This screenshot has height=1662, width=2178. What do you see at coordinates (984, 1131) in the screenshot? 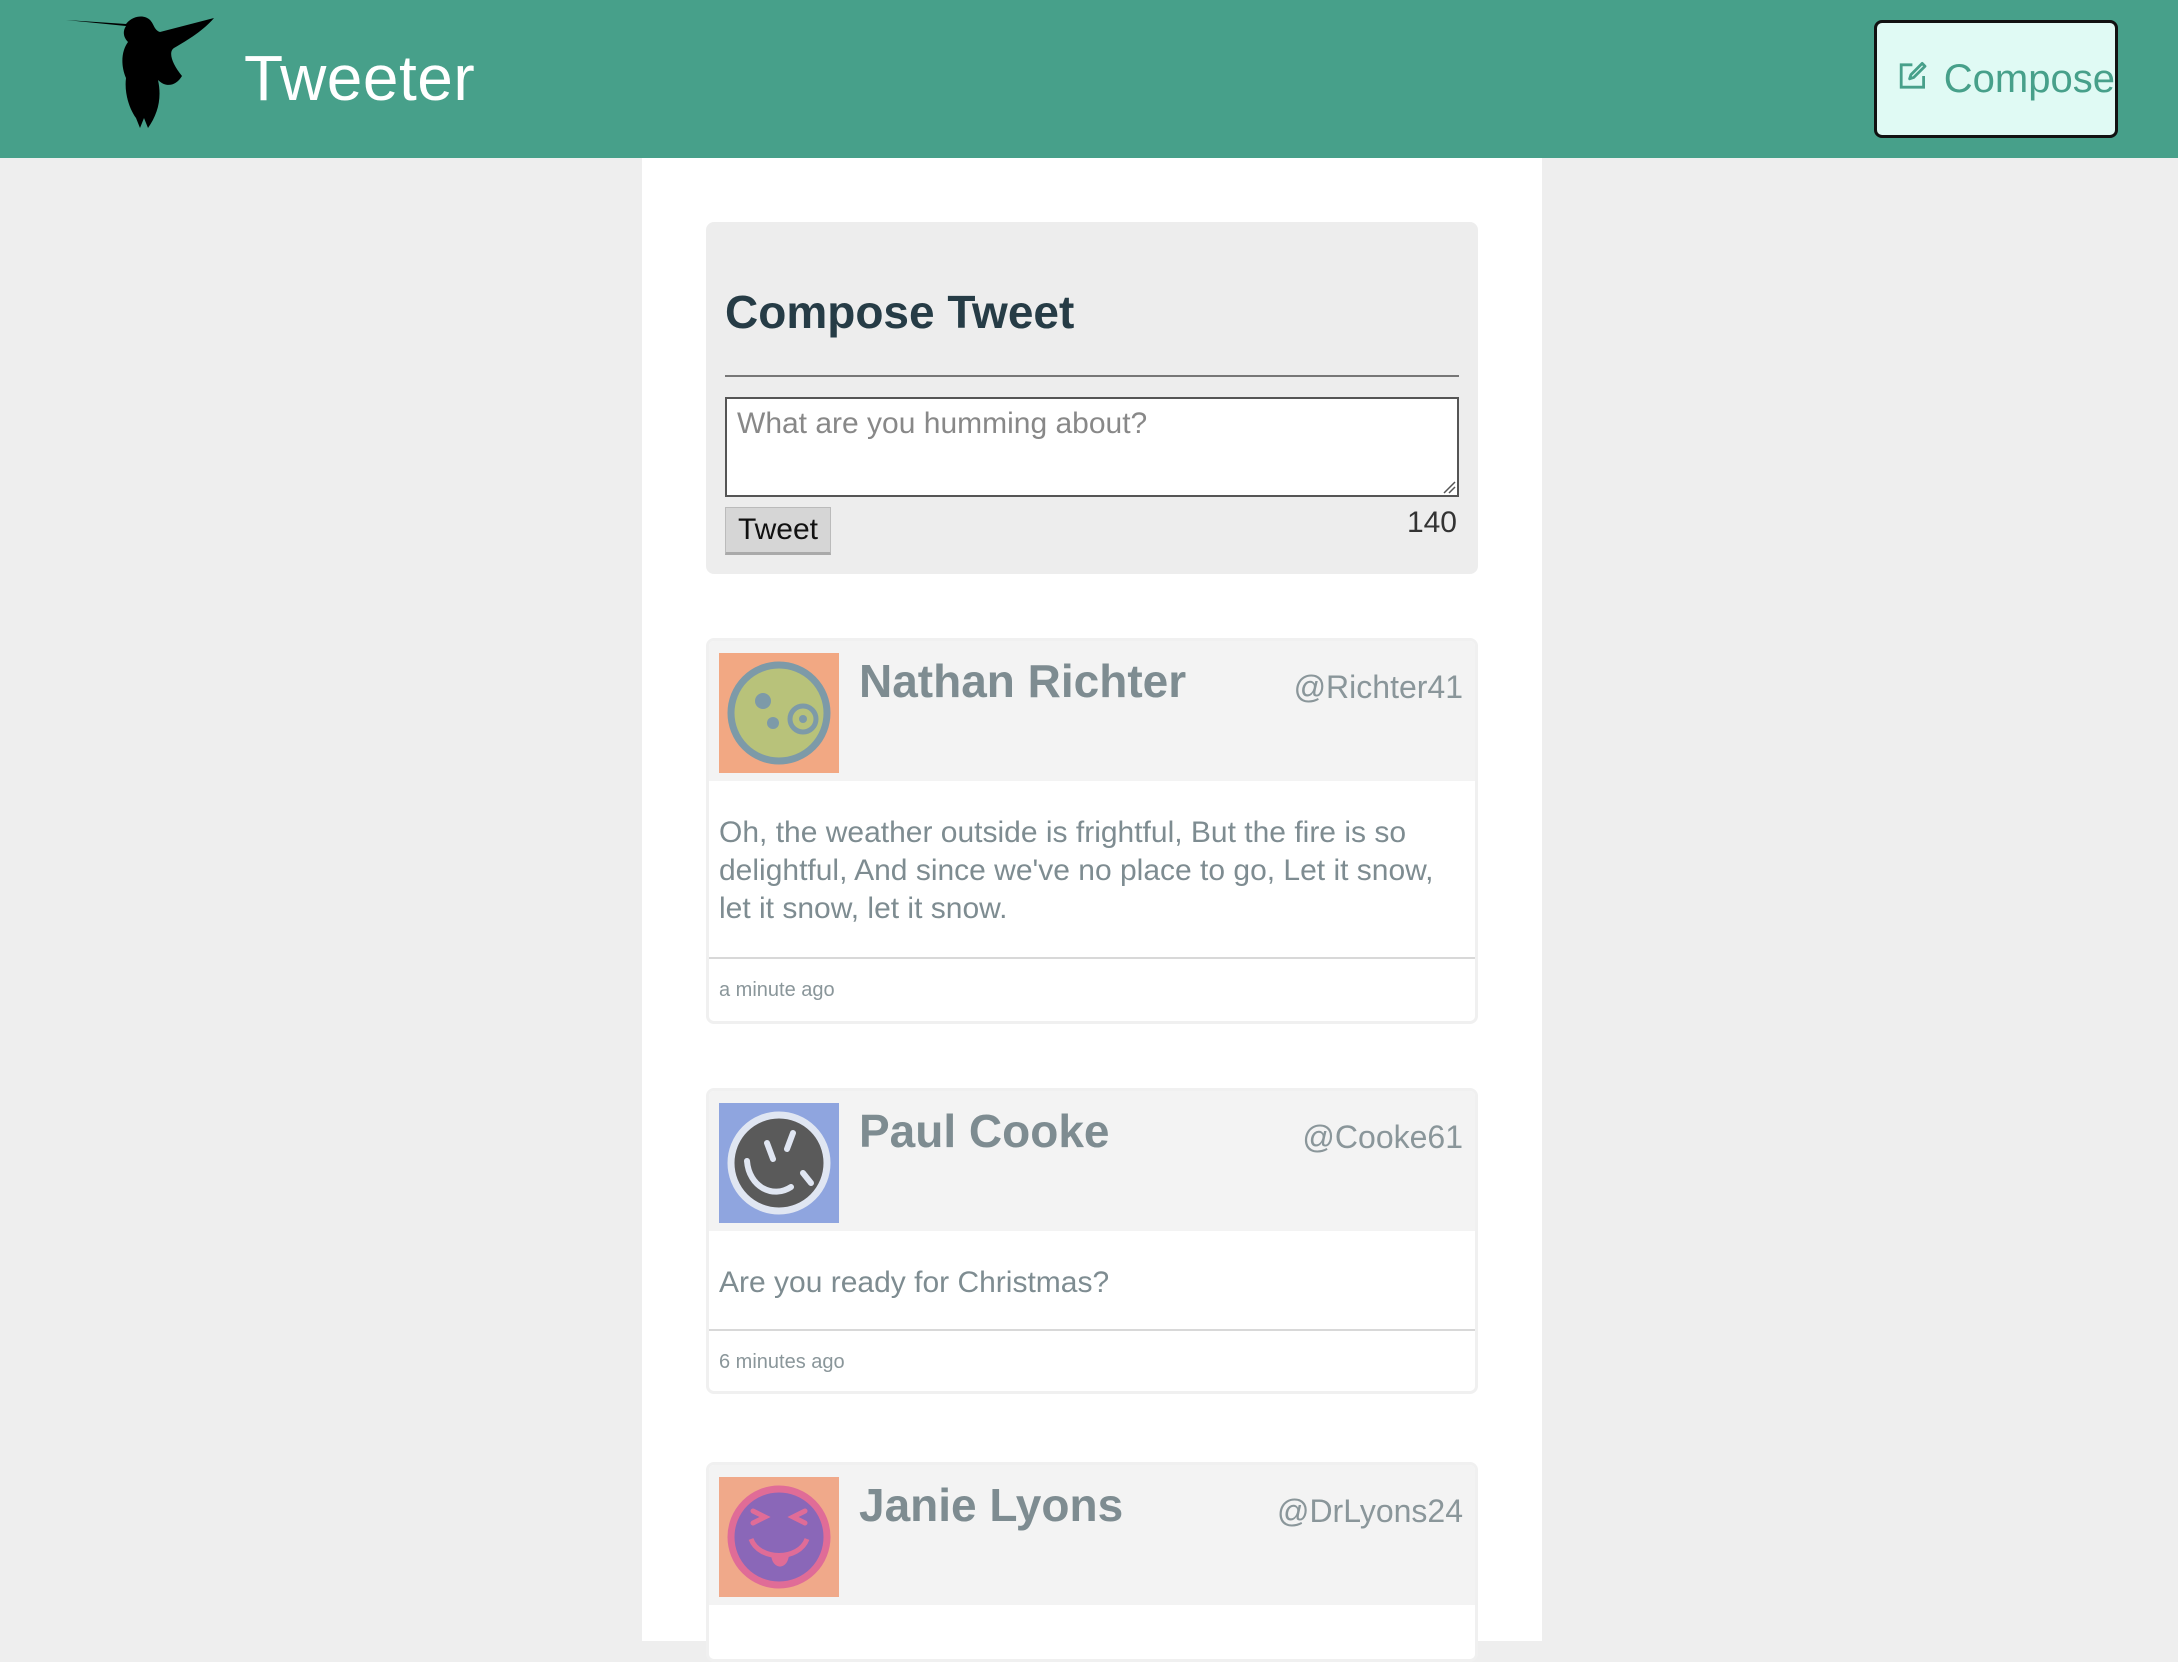
I see `tweet-author-name: Paul Cooke` at bounding box center [984, 1131].